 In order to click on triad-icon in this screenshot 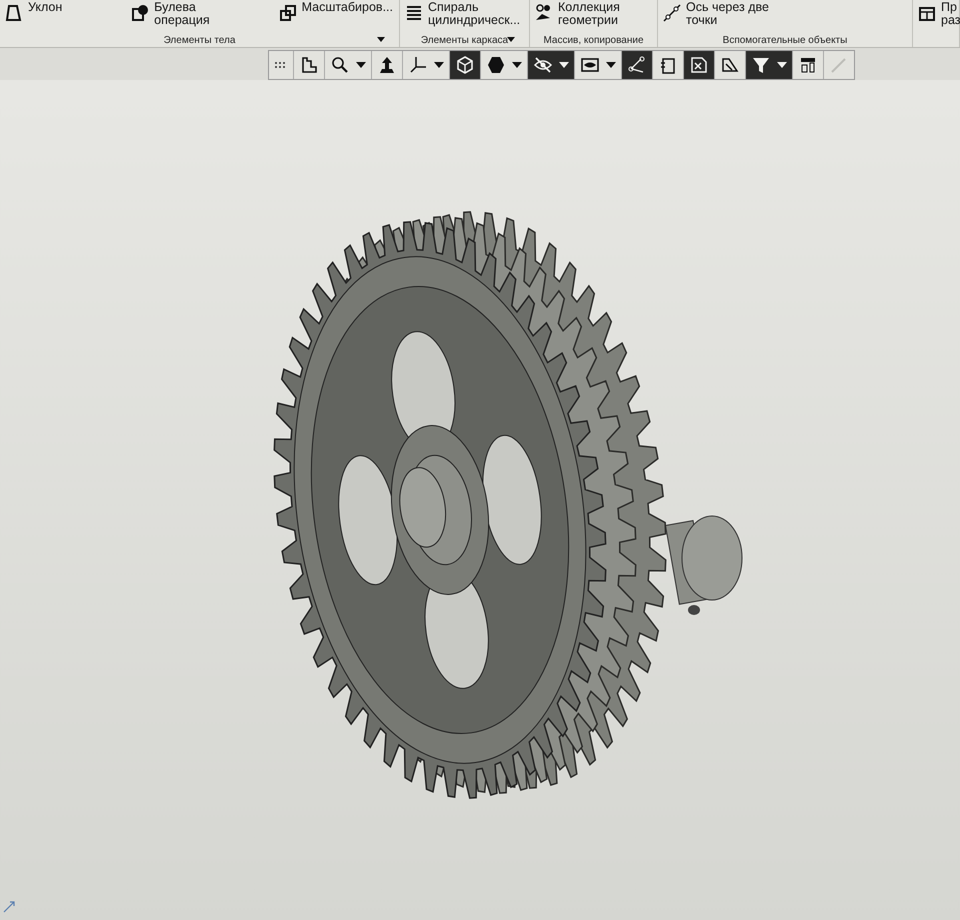, I will do `click(418, 65)`.